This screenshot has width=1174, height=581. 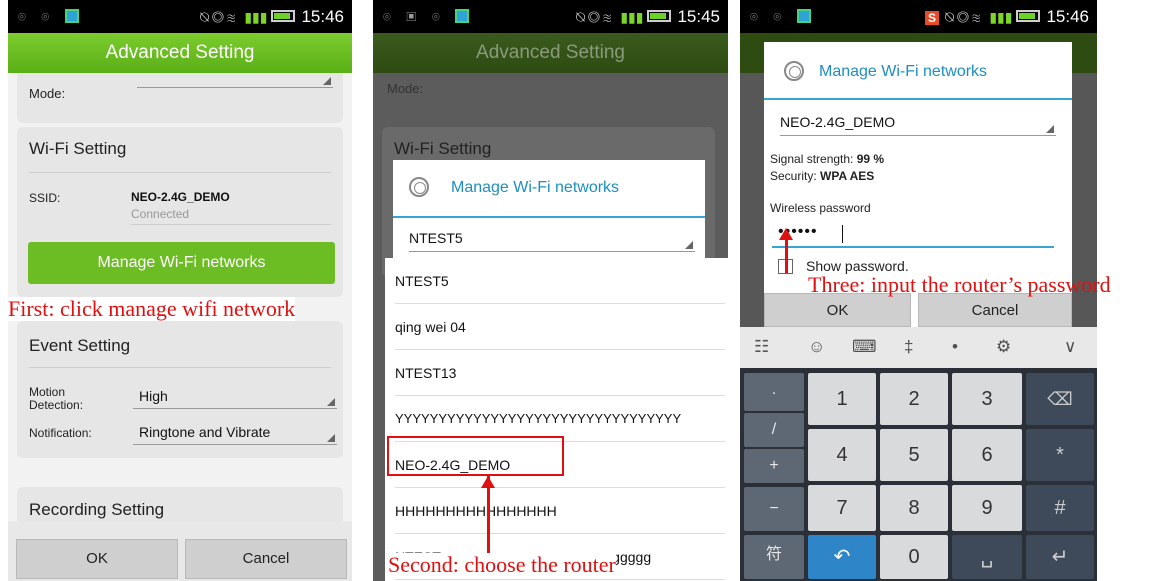 I want to click on network-item: HHHHHHHHHHHHHHHH, so click(x=560, y=511).